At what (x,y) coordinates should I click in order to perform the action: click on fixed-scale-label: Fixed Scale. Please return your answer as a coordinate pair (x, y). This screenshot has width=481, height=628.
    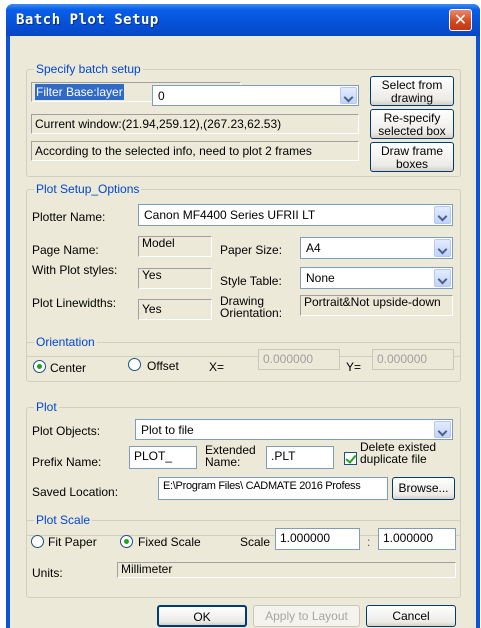
    Looking at the image, I should click on (169, 542).